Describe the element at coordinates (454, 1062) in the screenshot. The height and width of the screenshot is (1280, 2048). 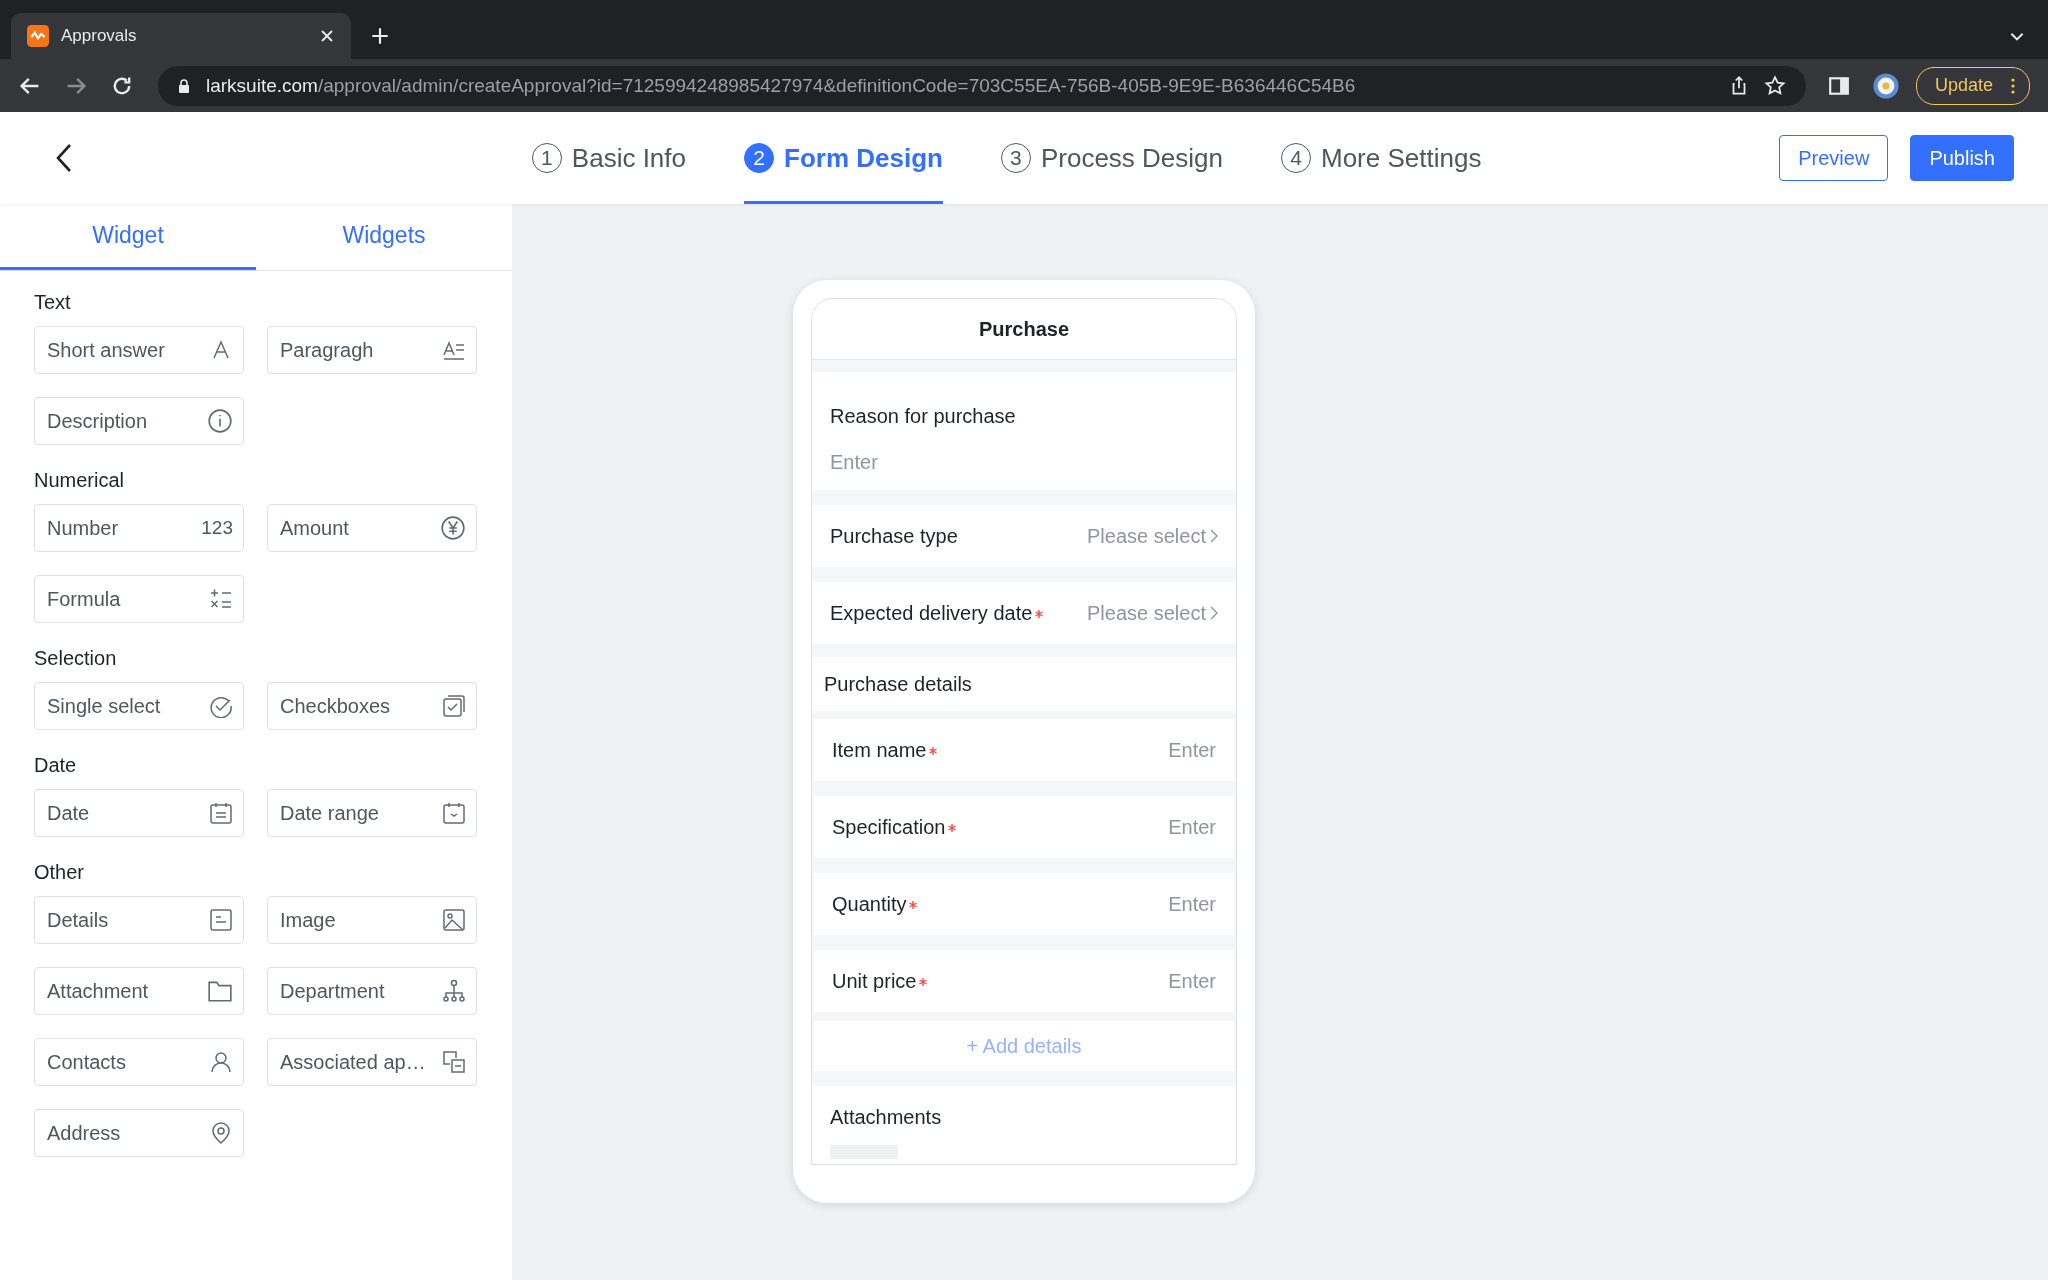
I see `linked-squares-icon` at that location.